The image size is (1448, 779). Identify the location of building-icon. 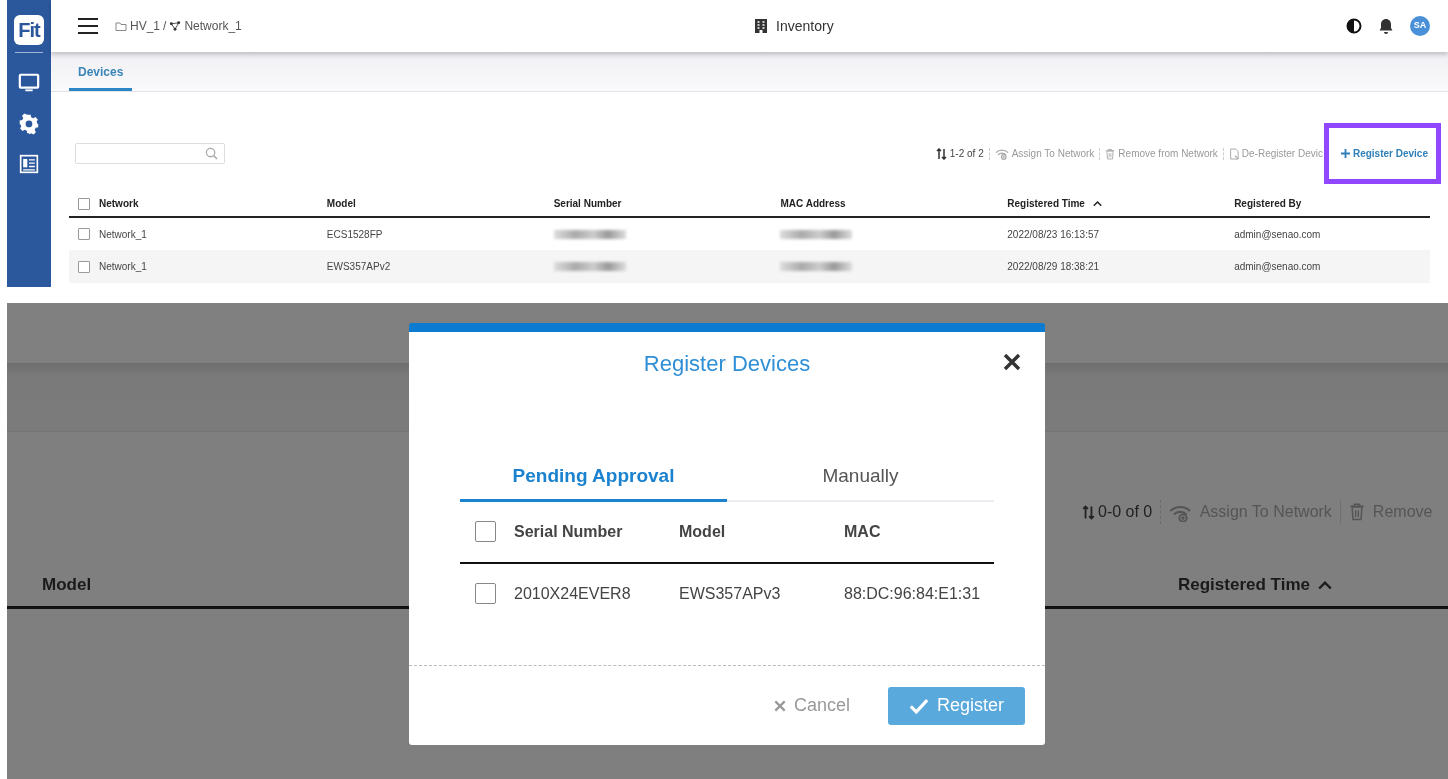
(761, 26).